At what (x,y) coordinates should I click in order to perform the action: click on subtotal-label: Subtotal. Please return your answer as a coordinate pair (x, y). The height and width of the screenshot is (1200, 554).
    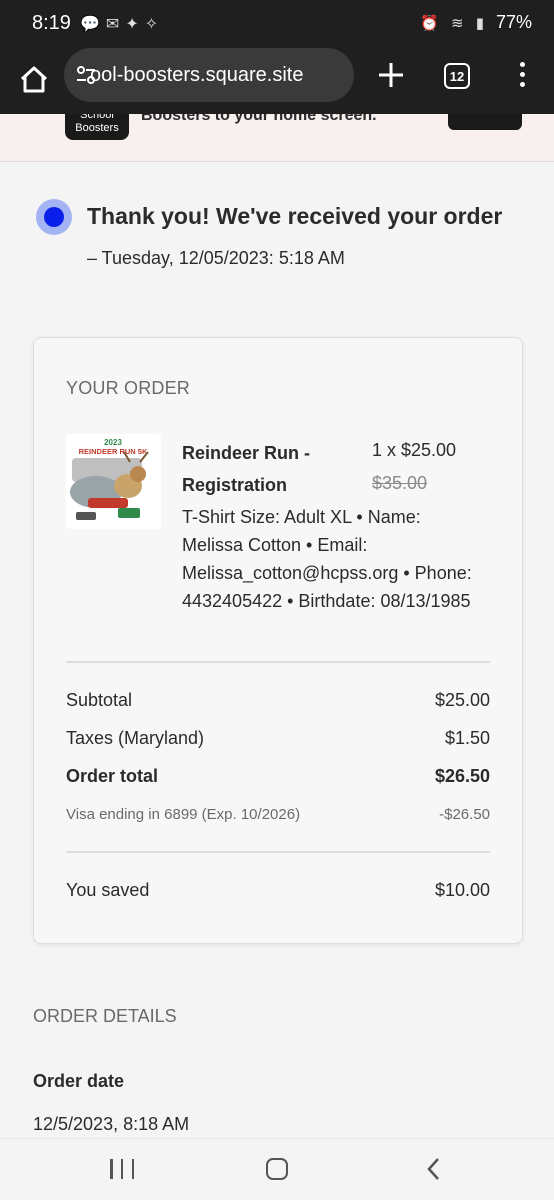
    Looking at the image, I should click on (99, 700).